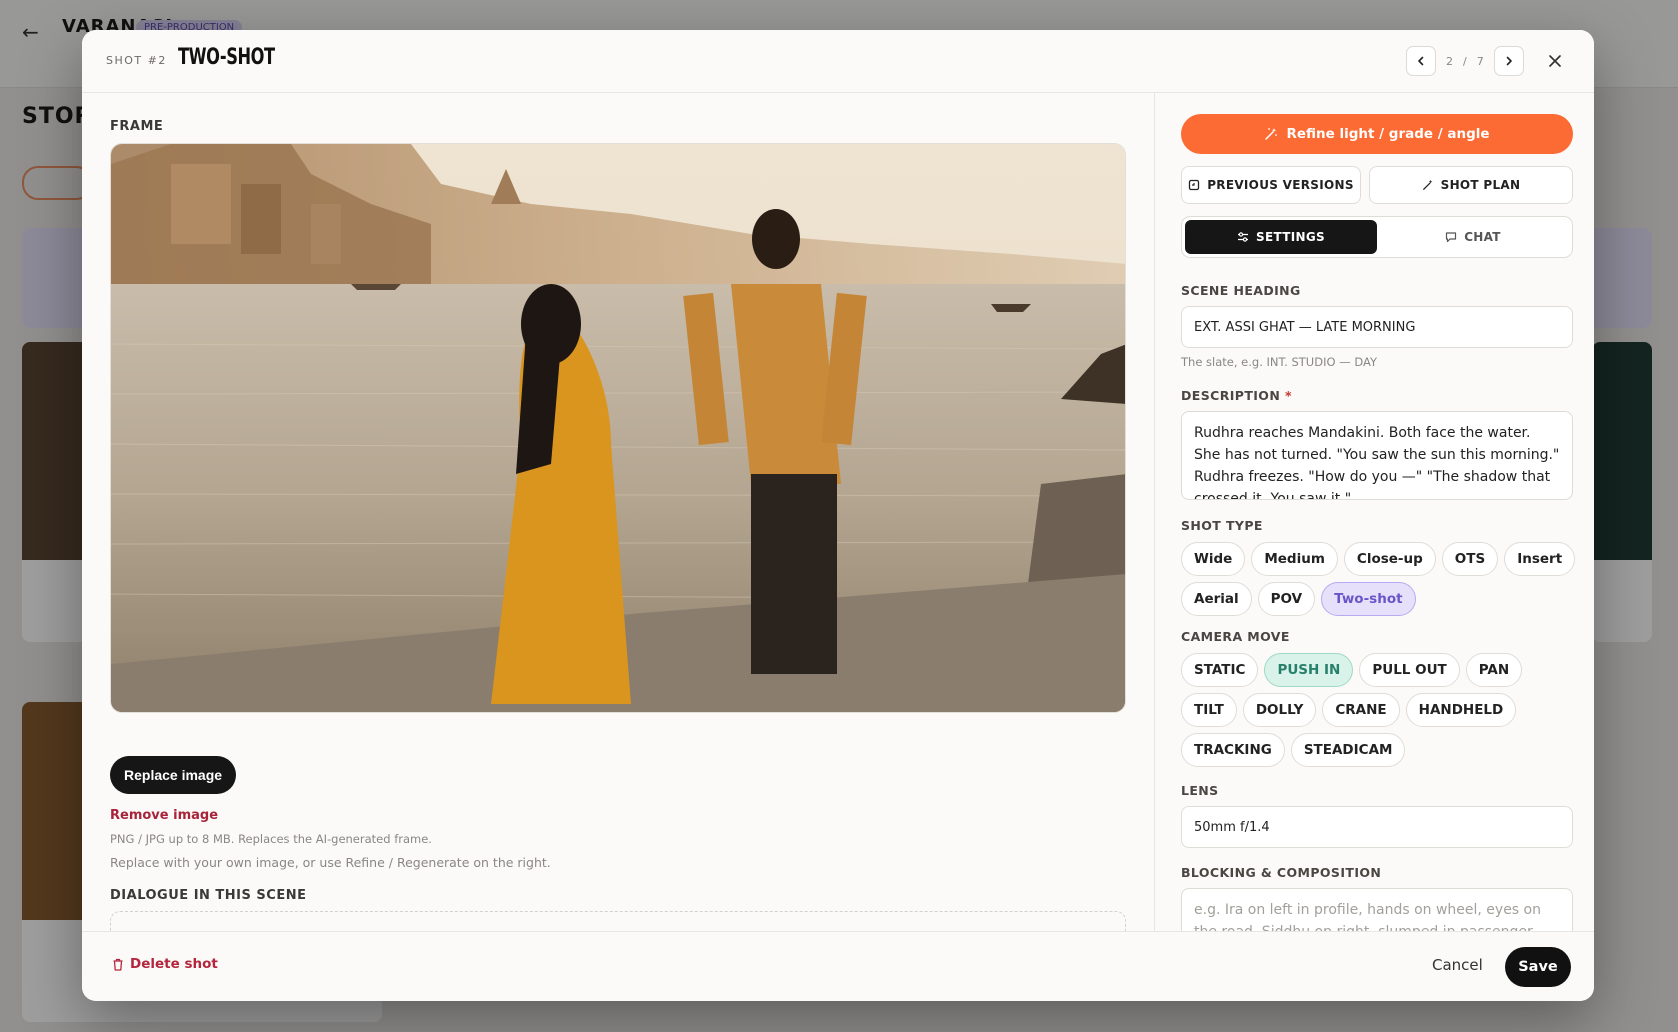 The height and width of the screenshot is (1032, 1678). Describe the element at coordinates (1213, 559) in the screenshot. I see `shot-type-chip-wide: Wide` at that location.